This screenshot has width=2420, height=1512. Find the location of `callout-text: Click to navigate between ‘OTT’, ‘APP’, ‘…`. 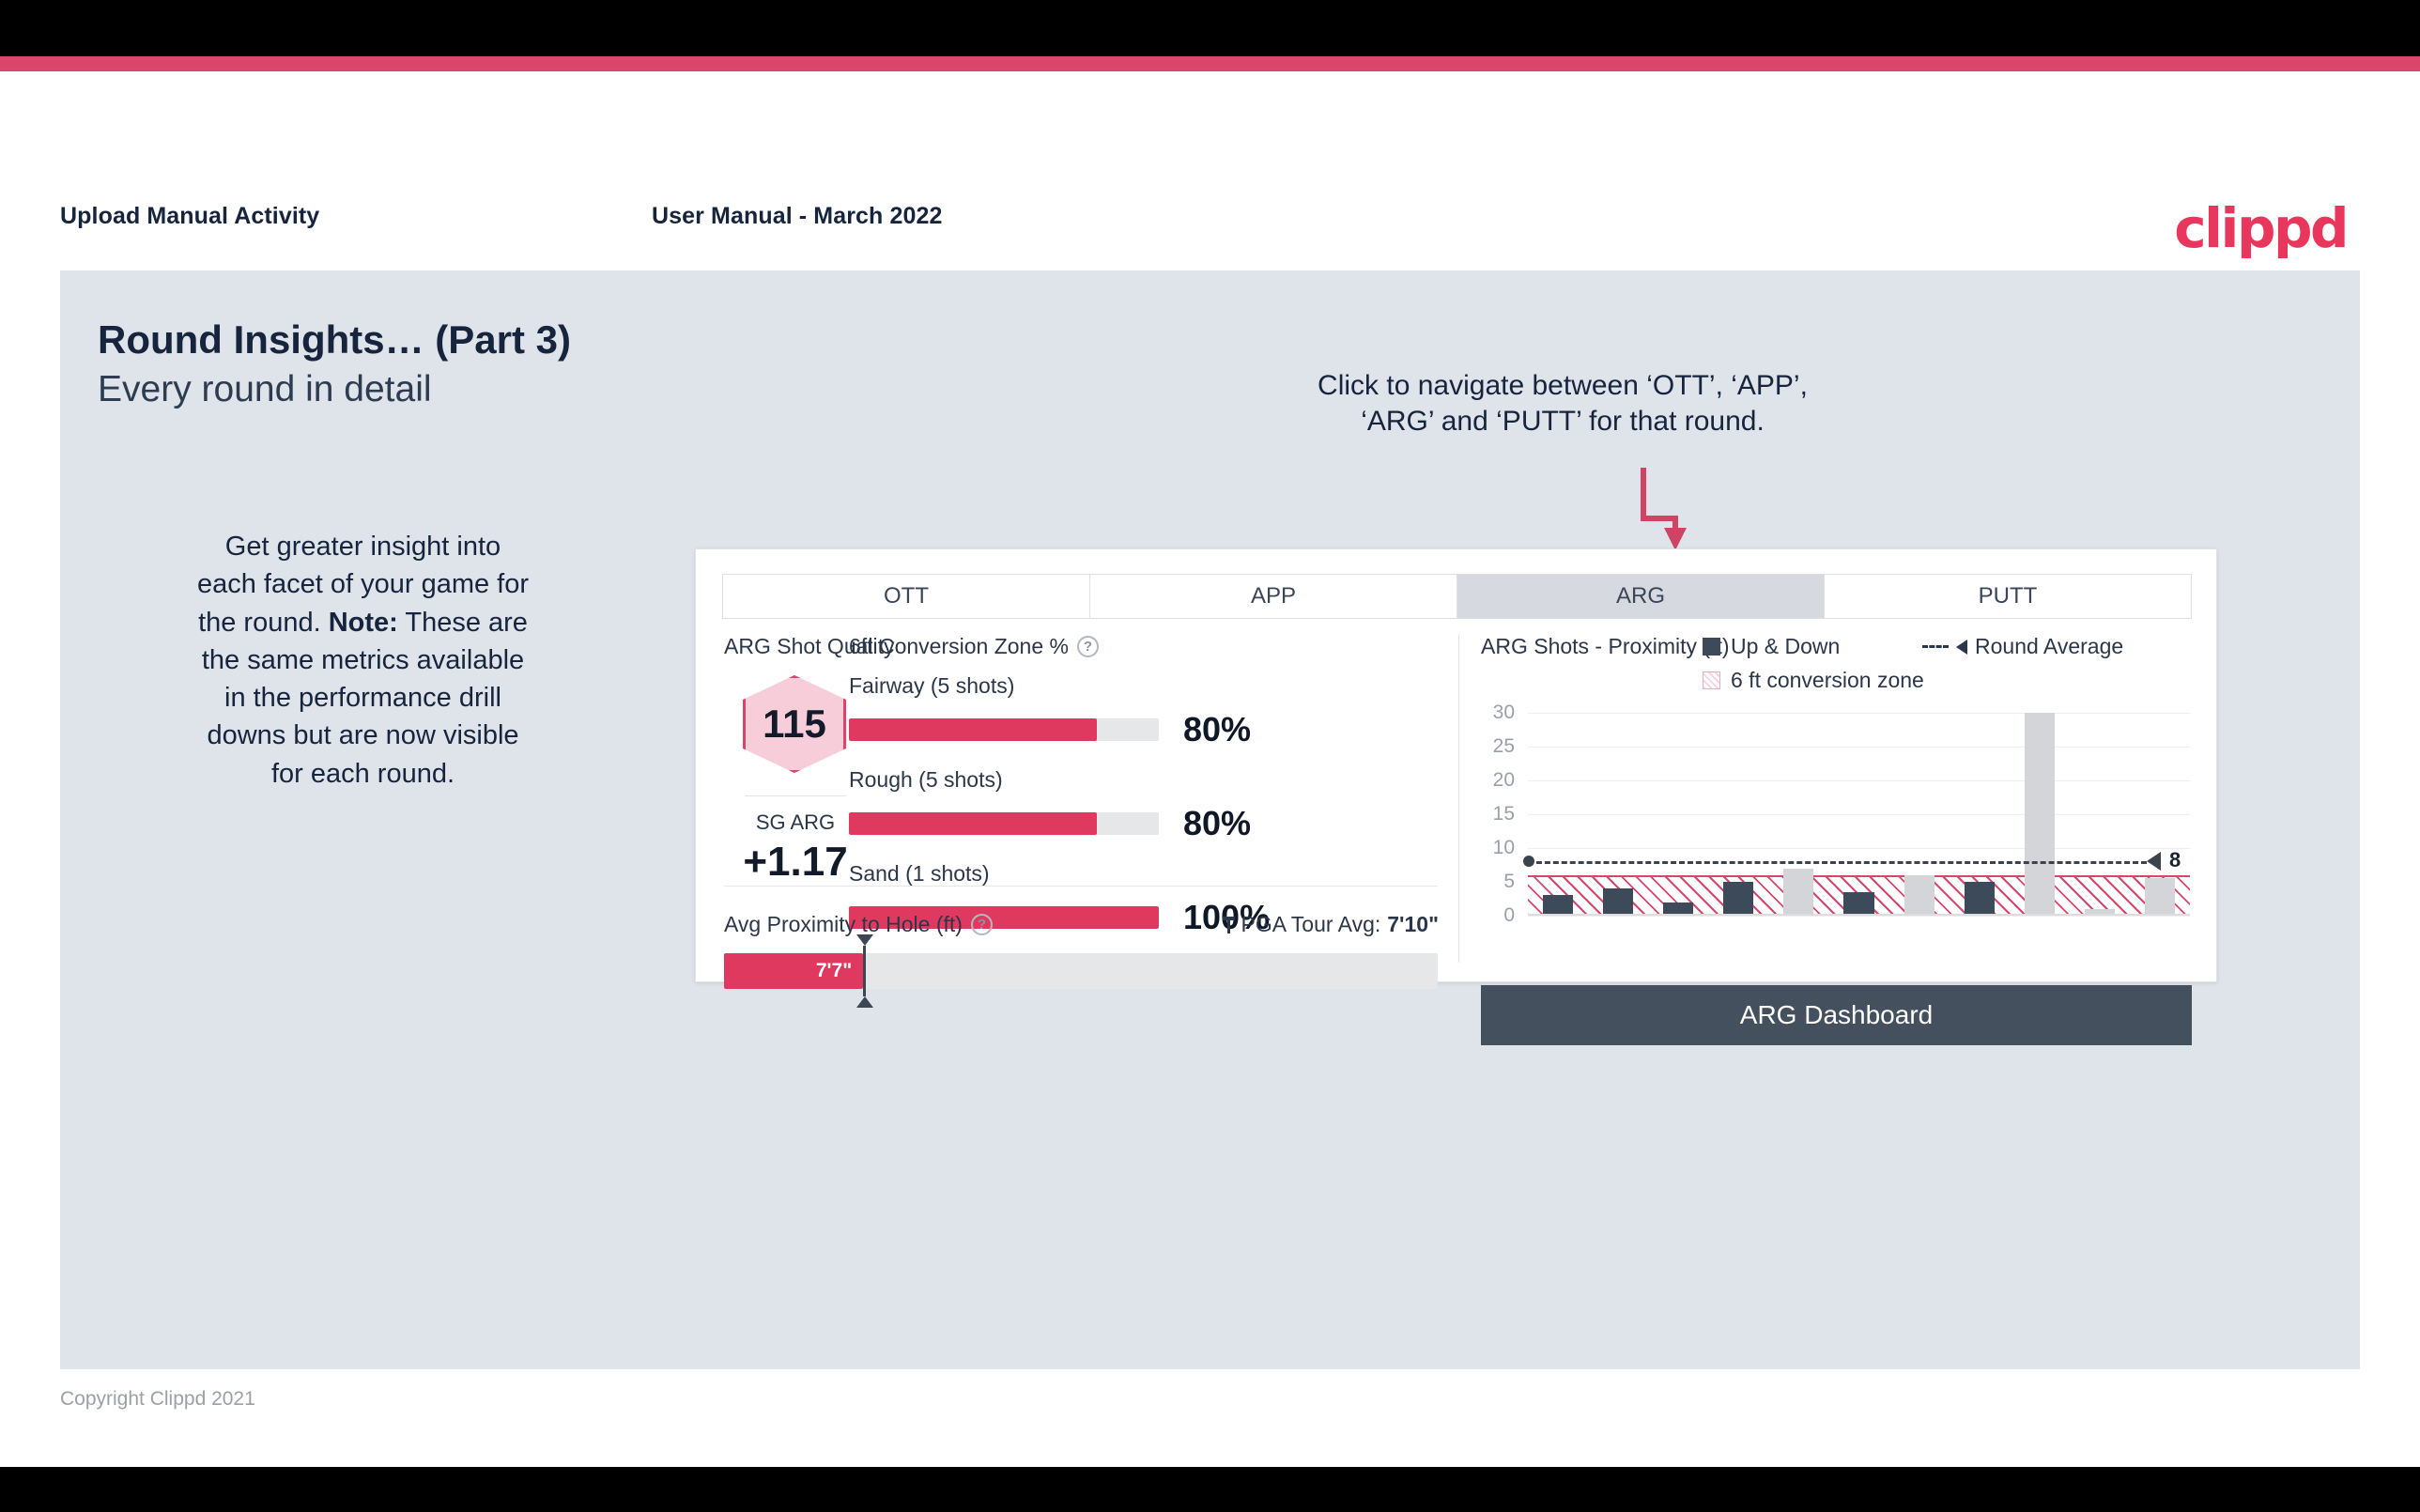

callout-text: Click to navigate between ‘OTT’, ‘APP’, ‘… is located at coordinates (1563, 404).